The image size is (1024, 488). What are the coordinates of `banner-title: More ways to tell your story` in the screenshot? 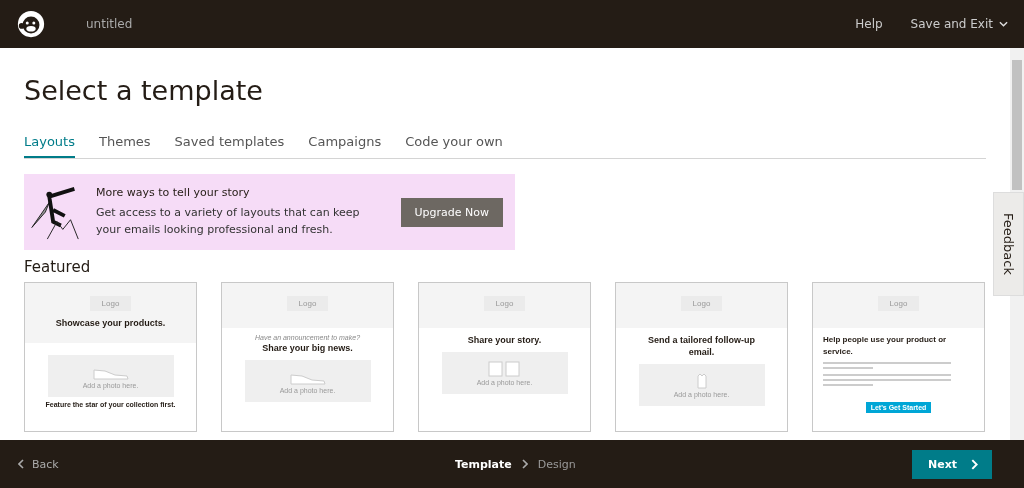 It's located at (173, 192).